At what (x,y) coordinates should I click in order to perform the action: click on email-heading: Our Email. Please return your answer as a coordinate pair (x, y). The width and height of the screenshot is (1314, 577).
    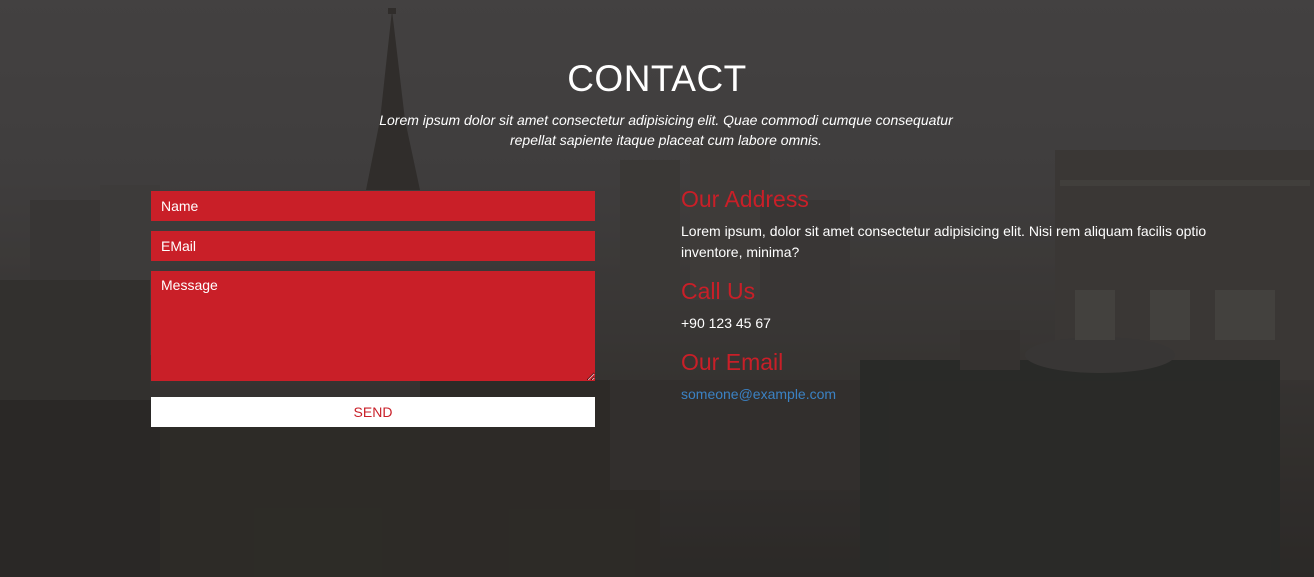
    Looking at the image, I should click on (732, 362).